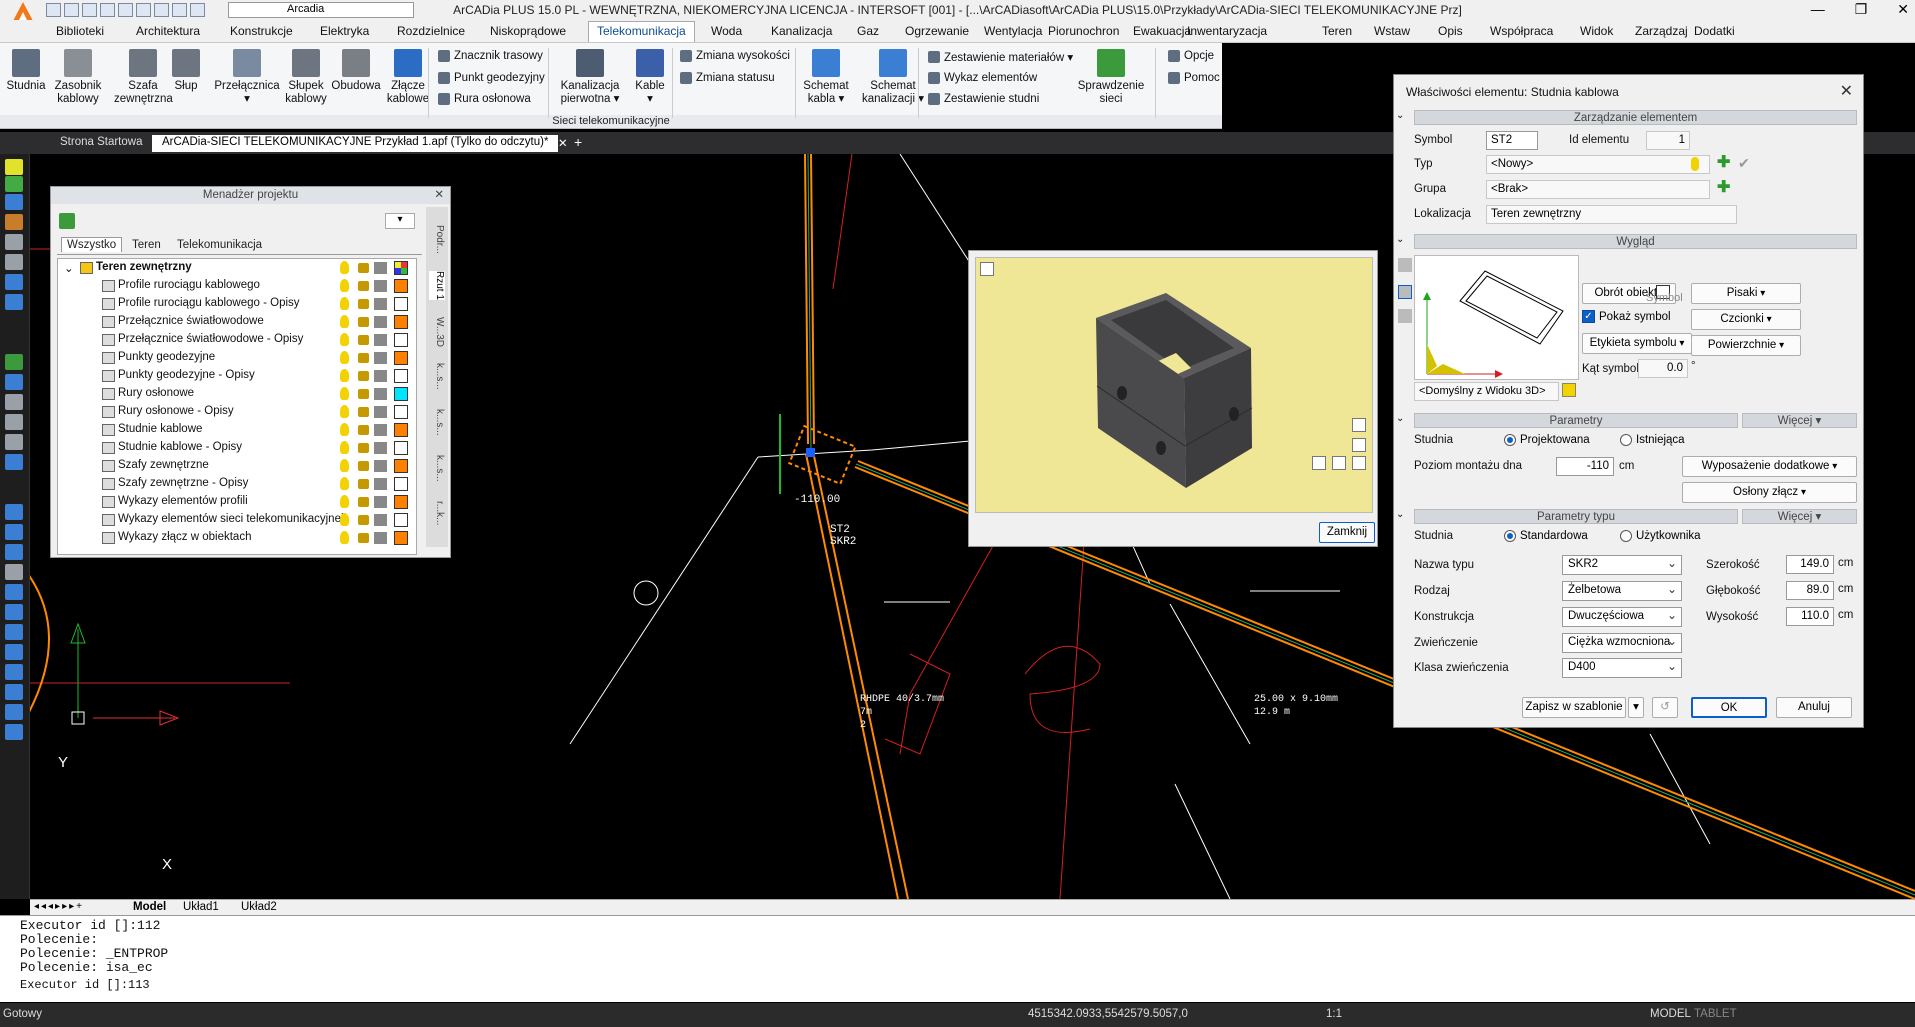  Describe the element at coordinates (1622, 565) in the screenshot. I see `type-name-combo: SKR2` at that location.